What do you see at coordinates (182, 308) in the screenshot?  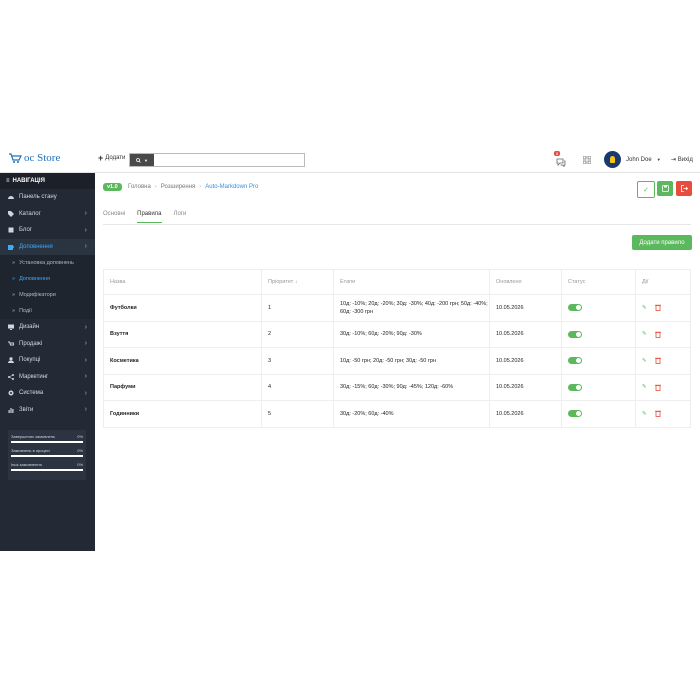 I see `rule-name: Футболки` at bounding box center [182, 308].